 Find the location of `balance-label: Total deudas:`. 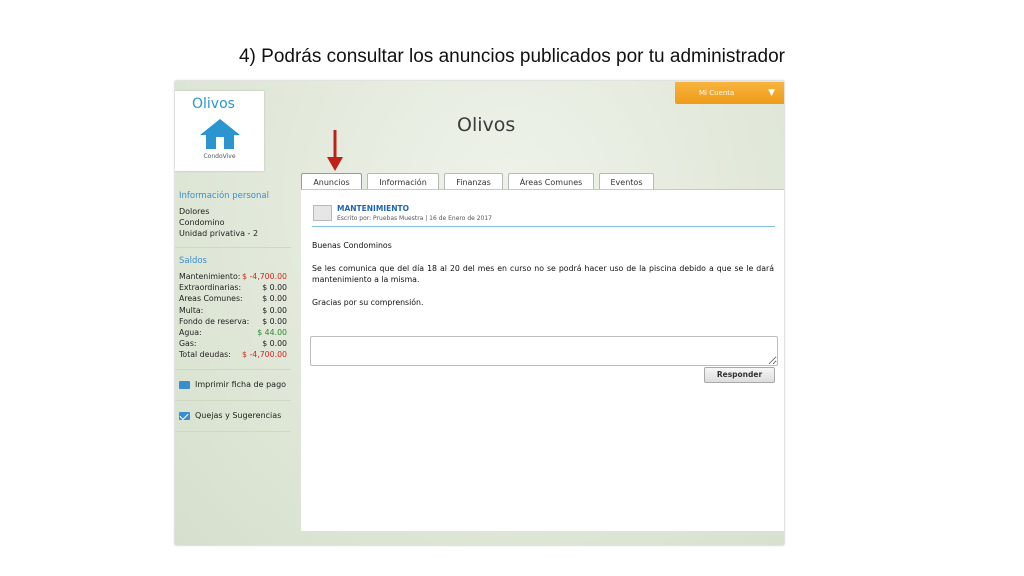

balance-label: Total deudas: is located at coordinates (205, 355).